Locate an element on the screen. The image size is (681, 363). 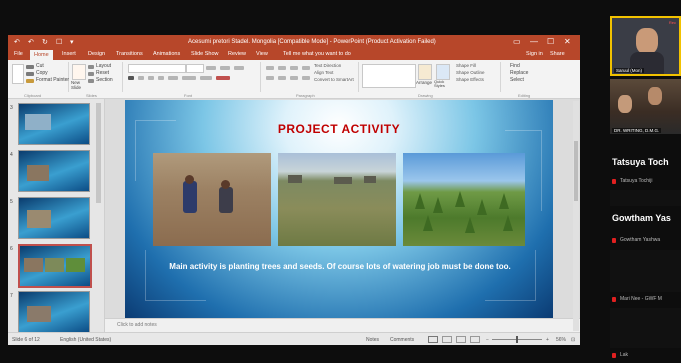
comments-button: Comments is located at coordinates (402, 340).